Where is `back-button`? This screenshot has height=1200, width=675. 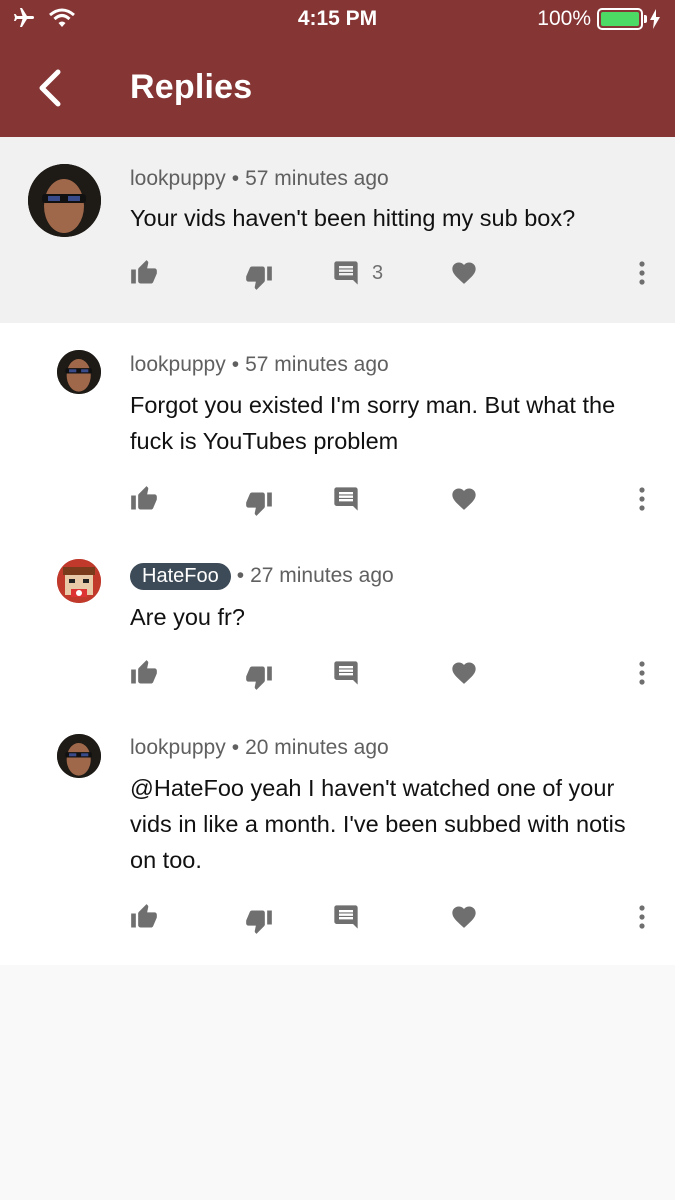 back-button is located at coordinates (52, 88).